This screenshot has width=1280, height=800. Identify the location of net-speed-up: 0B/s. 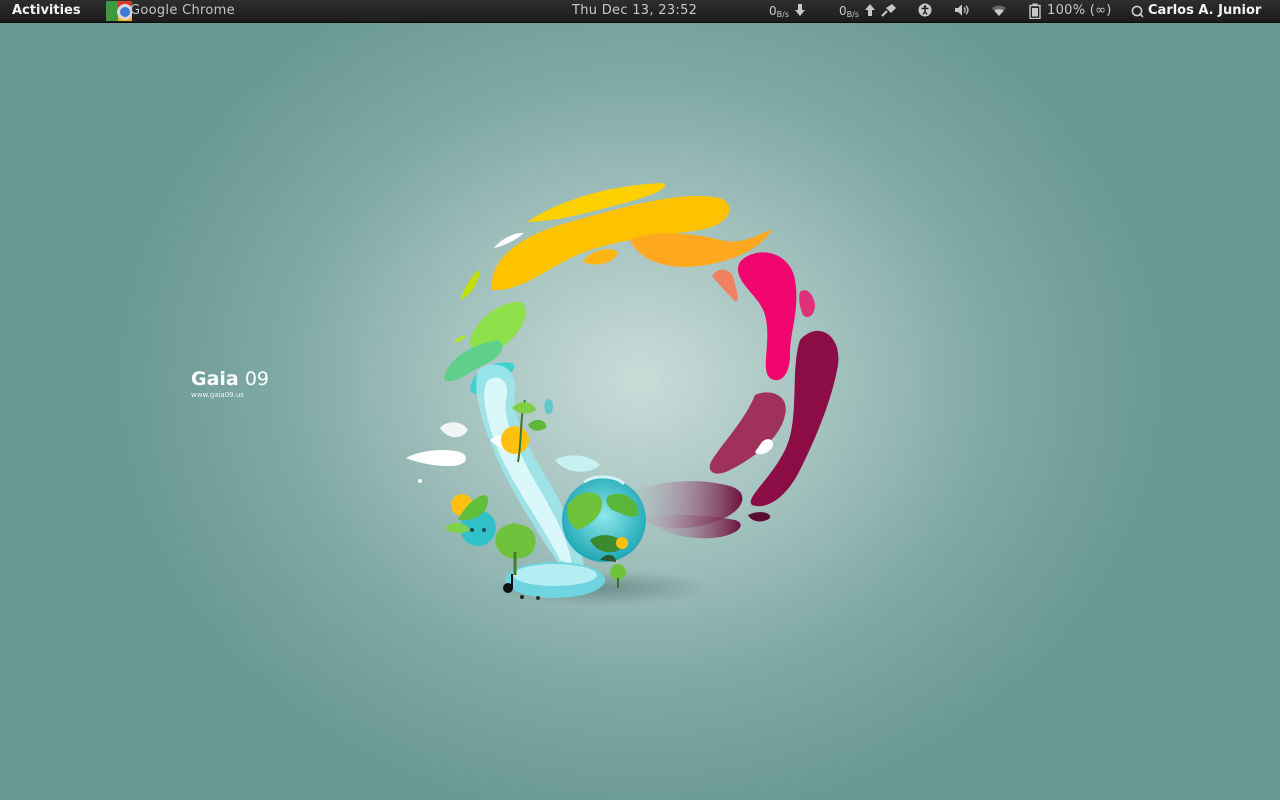
(868, 11).